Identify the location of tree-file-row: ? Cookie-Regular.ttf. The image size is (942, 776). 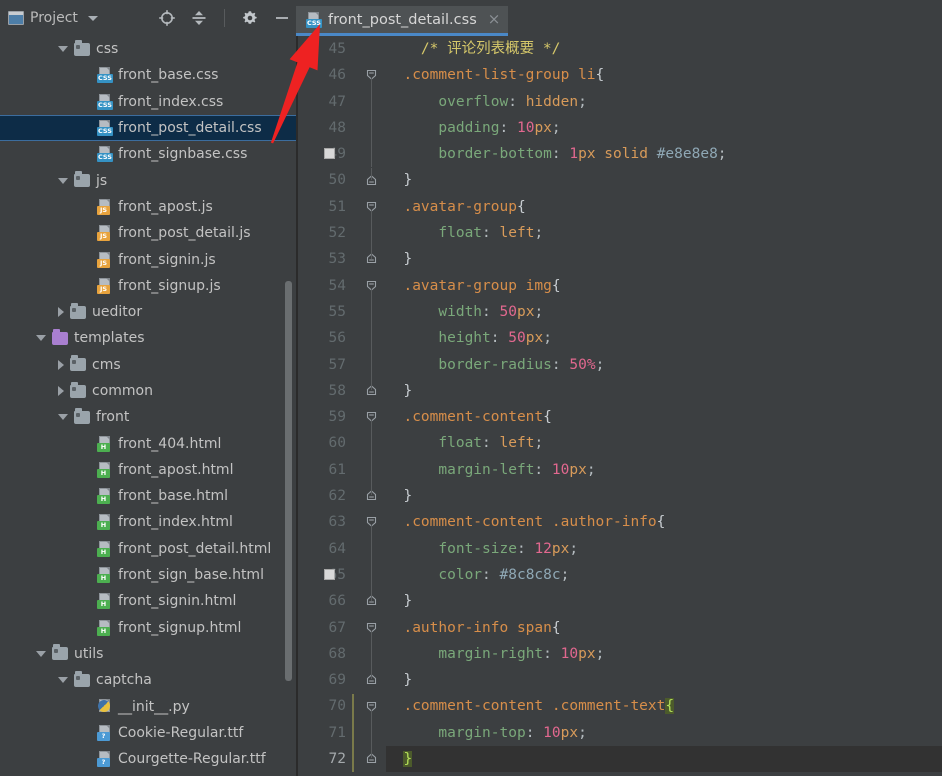
(148, 733).